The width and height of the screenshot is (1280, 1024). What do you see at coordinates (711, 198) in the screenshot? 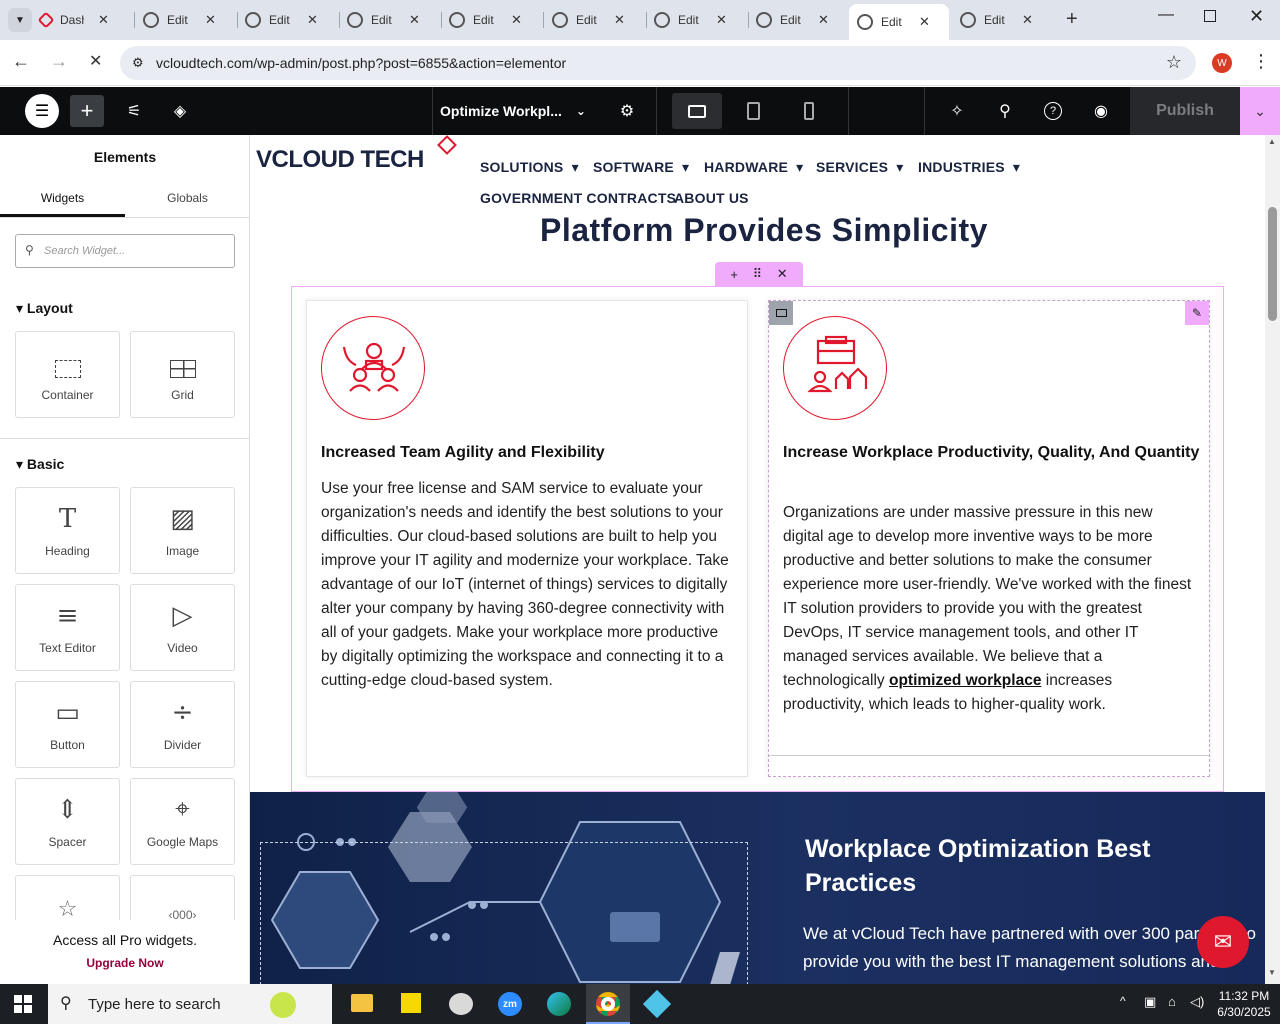
I see `nav-item-about-us: ABOUT US` at bounding box center [711, 198].